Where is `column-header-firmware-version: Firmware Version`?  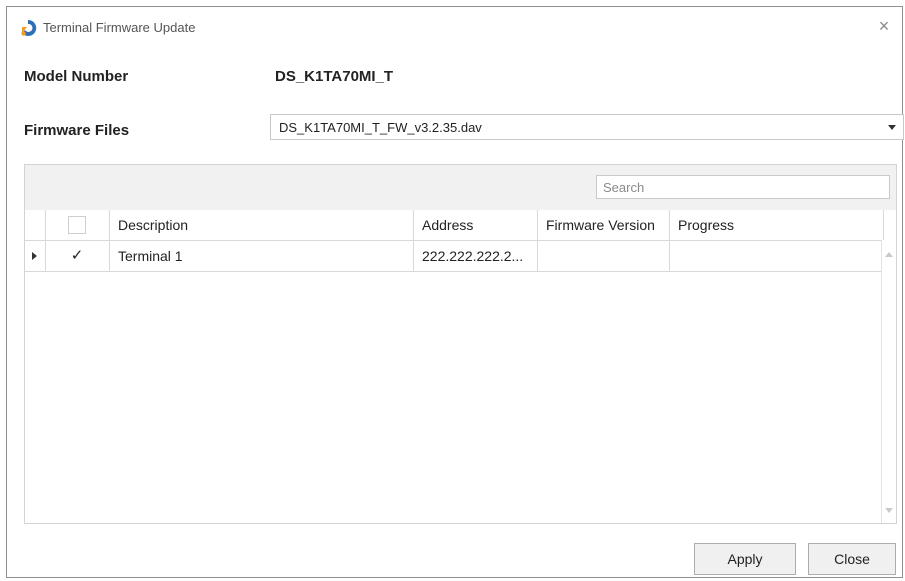
column-header-firmware-version: Firmware Version is located at coordinates (604, 225).